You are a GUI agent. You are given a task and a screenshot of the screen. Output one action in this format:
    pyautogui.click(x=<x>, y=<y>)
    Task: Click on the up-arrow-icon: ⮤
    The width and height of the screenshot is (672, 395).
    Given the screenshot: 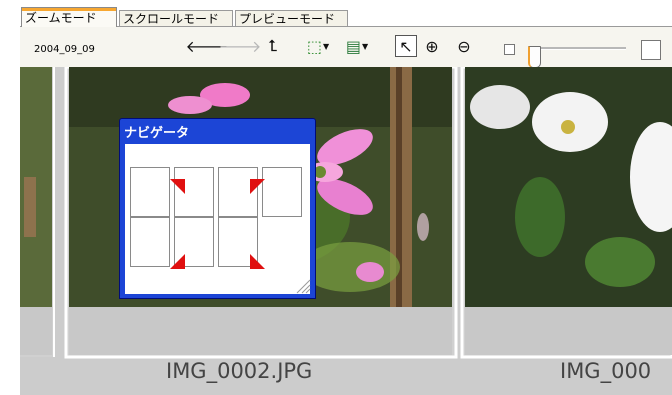 What is the action you would take?
    pyautogui.click(x=273, y=45)
    